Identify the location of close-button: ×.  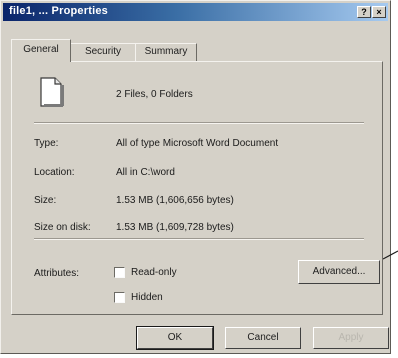
(379, 12).